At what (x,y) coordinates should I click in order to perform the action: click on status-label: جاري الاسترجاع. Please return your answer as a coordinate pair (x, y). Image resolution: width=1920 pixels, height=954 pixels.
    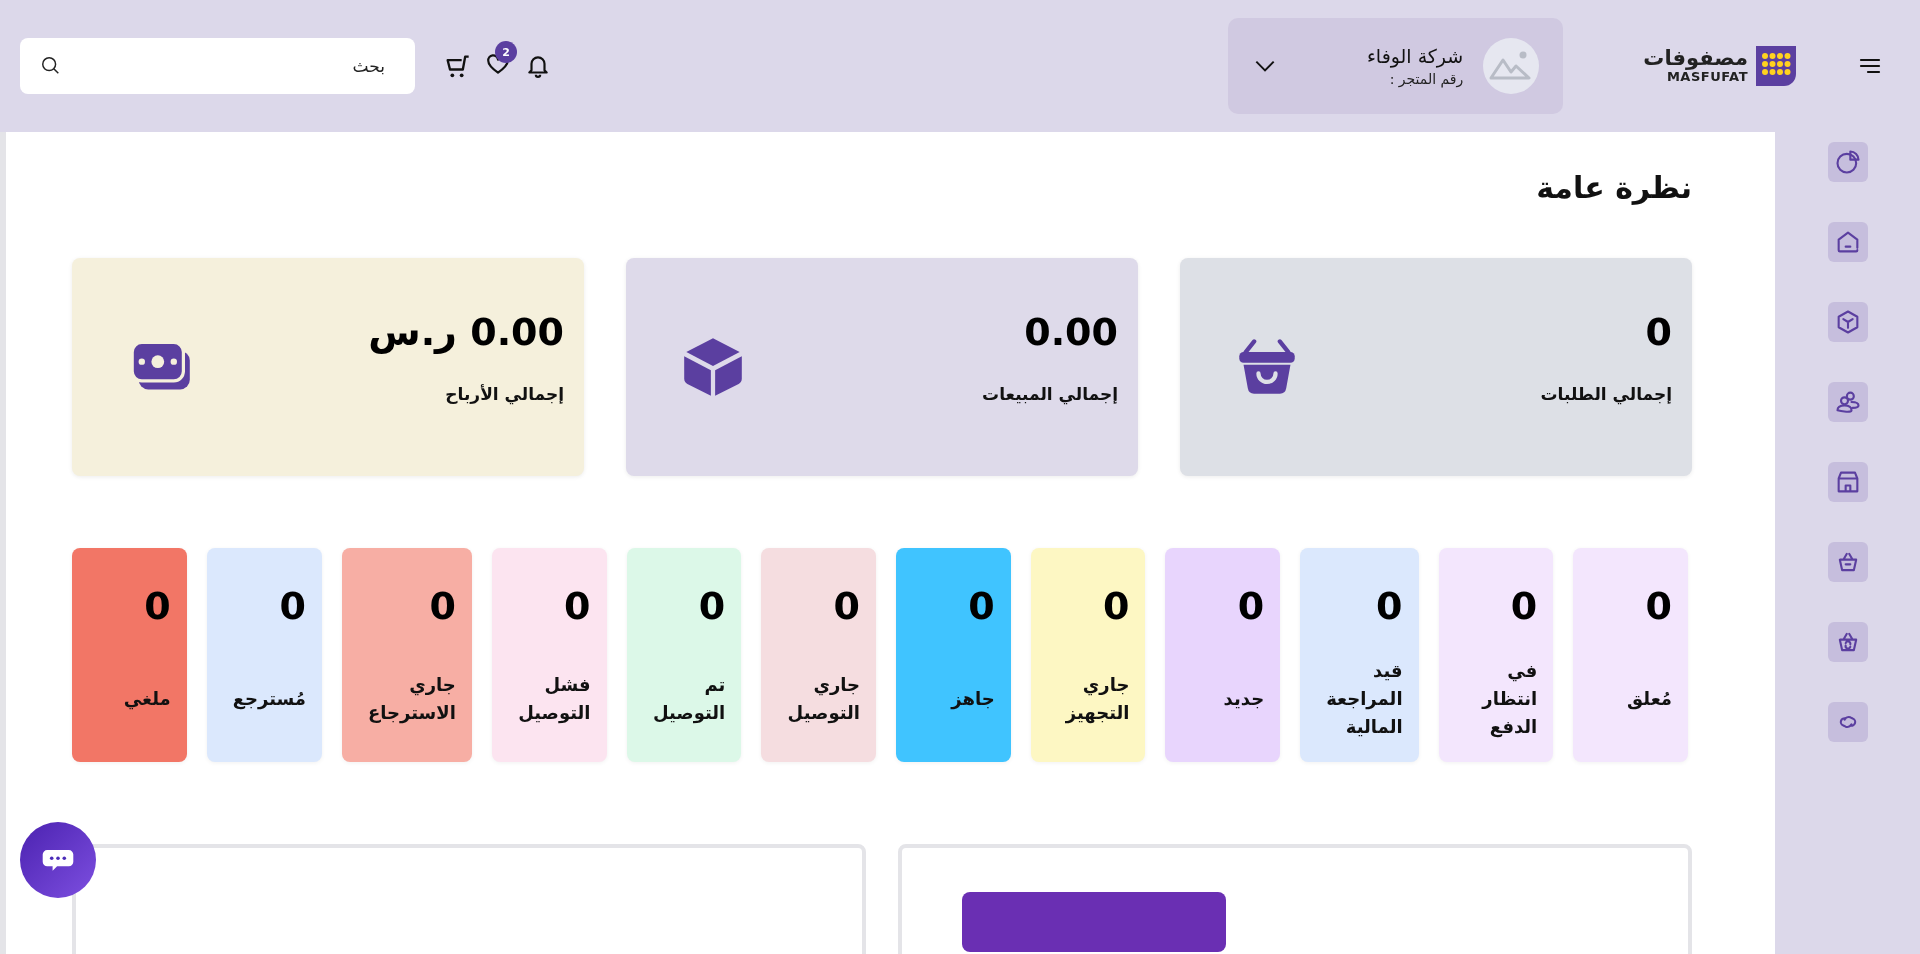
    Looking at the image, I should click on (411, 699).